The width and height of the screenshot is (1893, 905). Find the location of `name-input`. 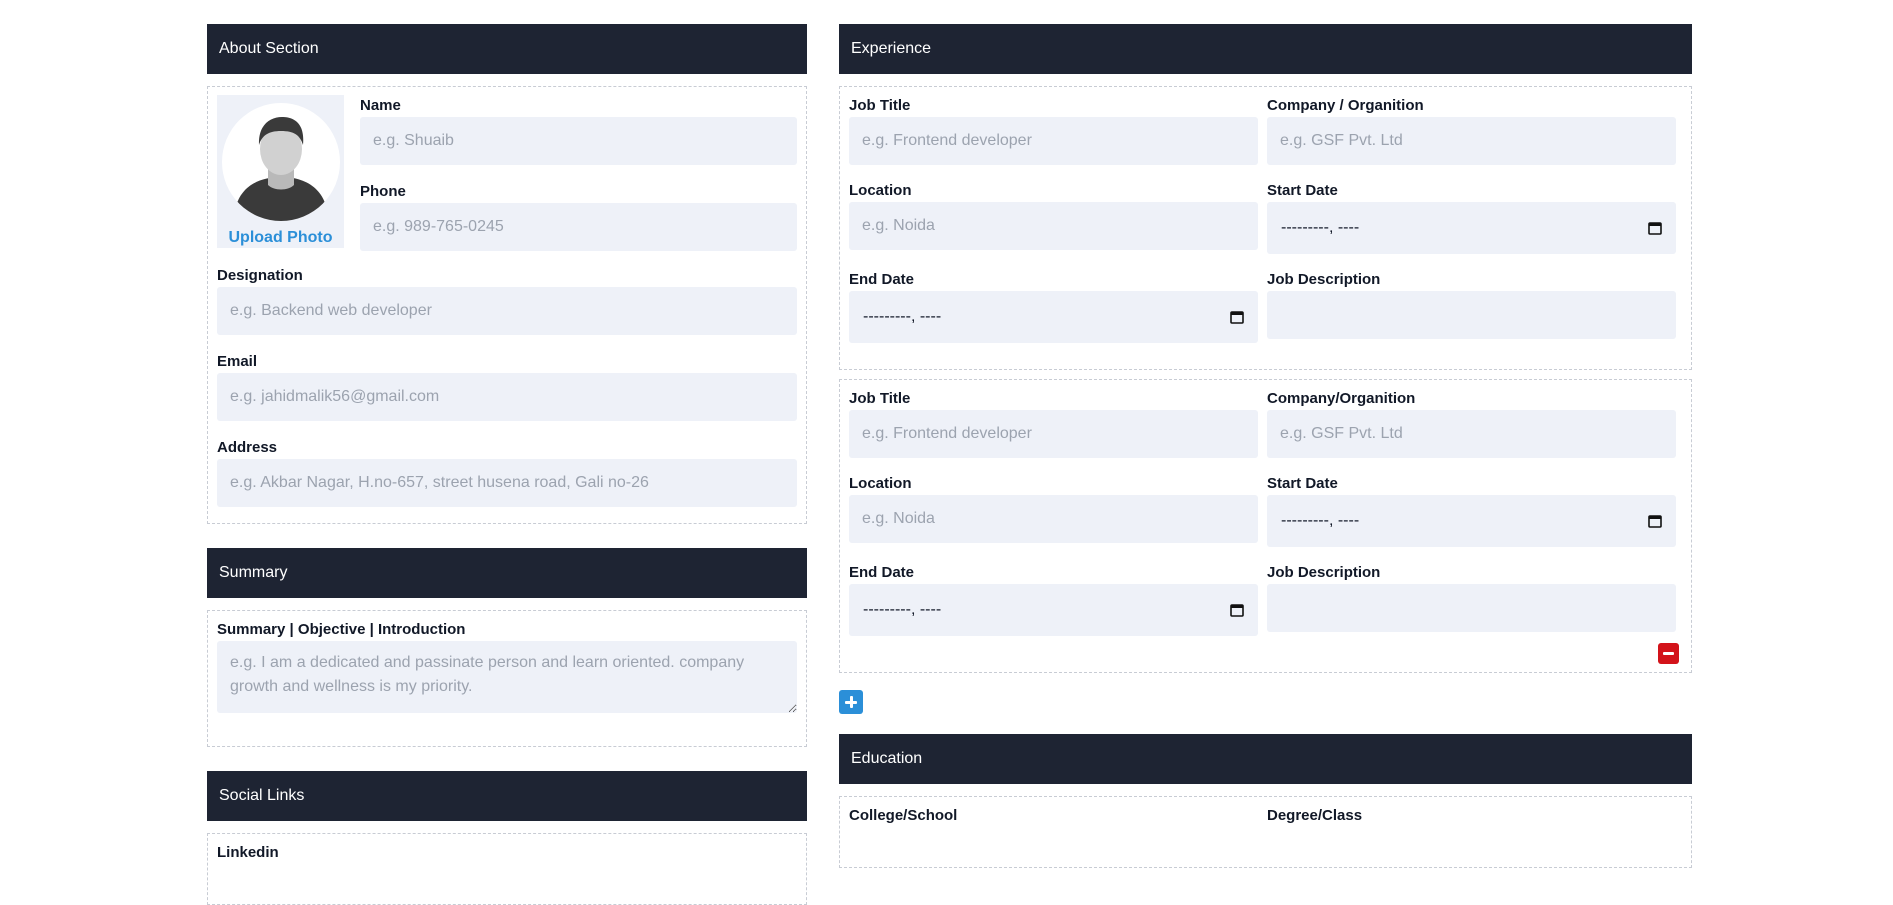

name-input is located at coordinates (578, 141).